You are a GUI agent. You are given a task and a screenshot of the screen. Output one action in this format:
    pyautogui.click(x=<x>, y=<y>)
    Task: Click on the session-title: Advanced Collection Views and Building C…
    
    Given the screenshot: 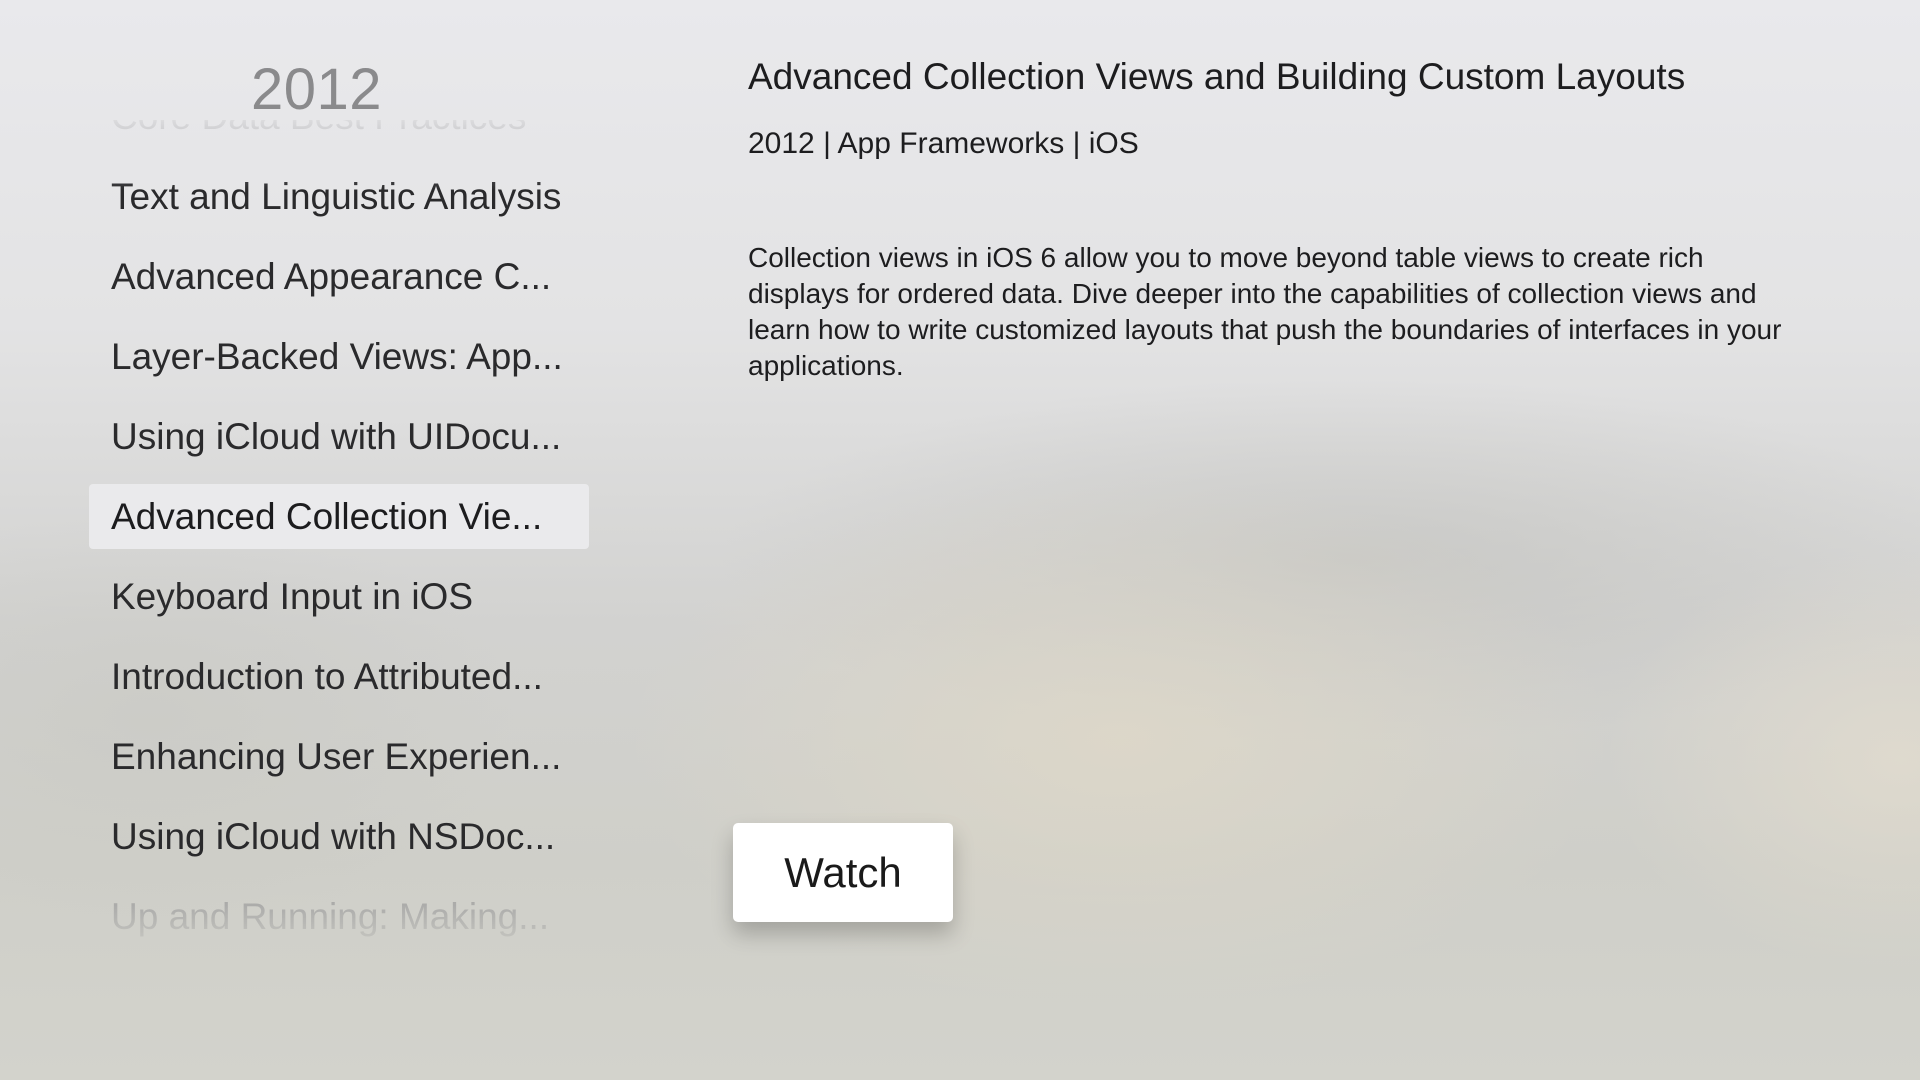 What is the action you would take?
    pyautogui.click(x=1217, y=76)
    